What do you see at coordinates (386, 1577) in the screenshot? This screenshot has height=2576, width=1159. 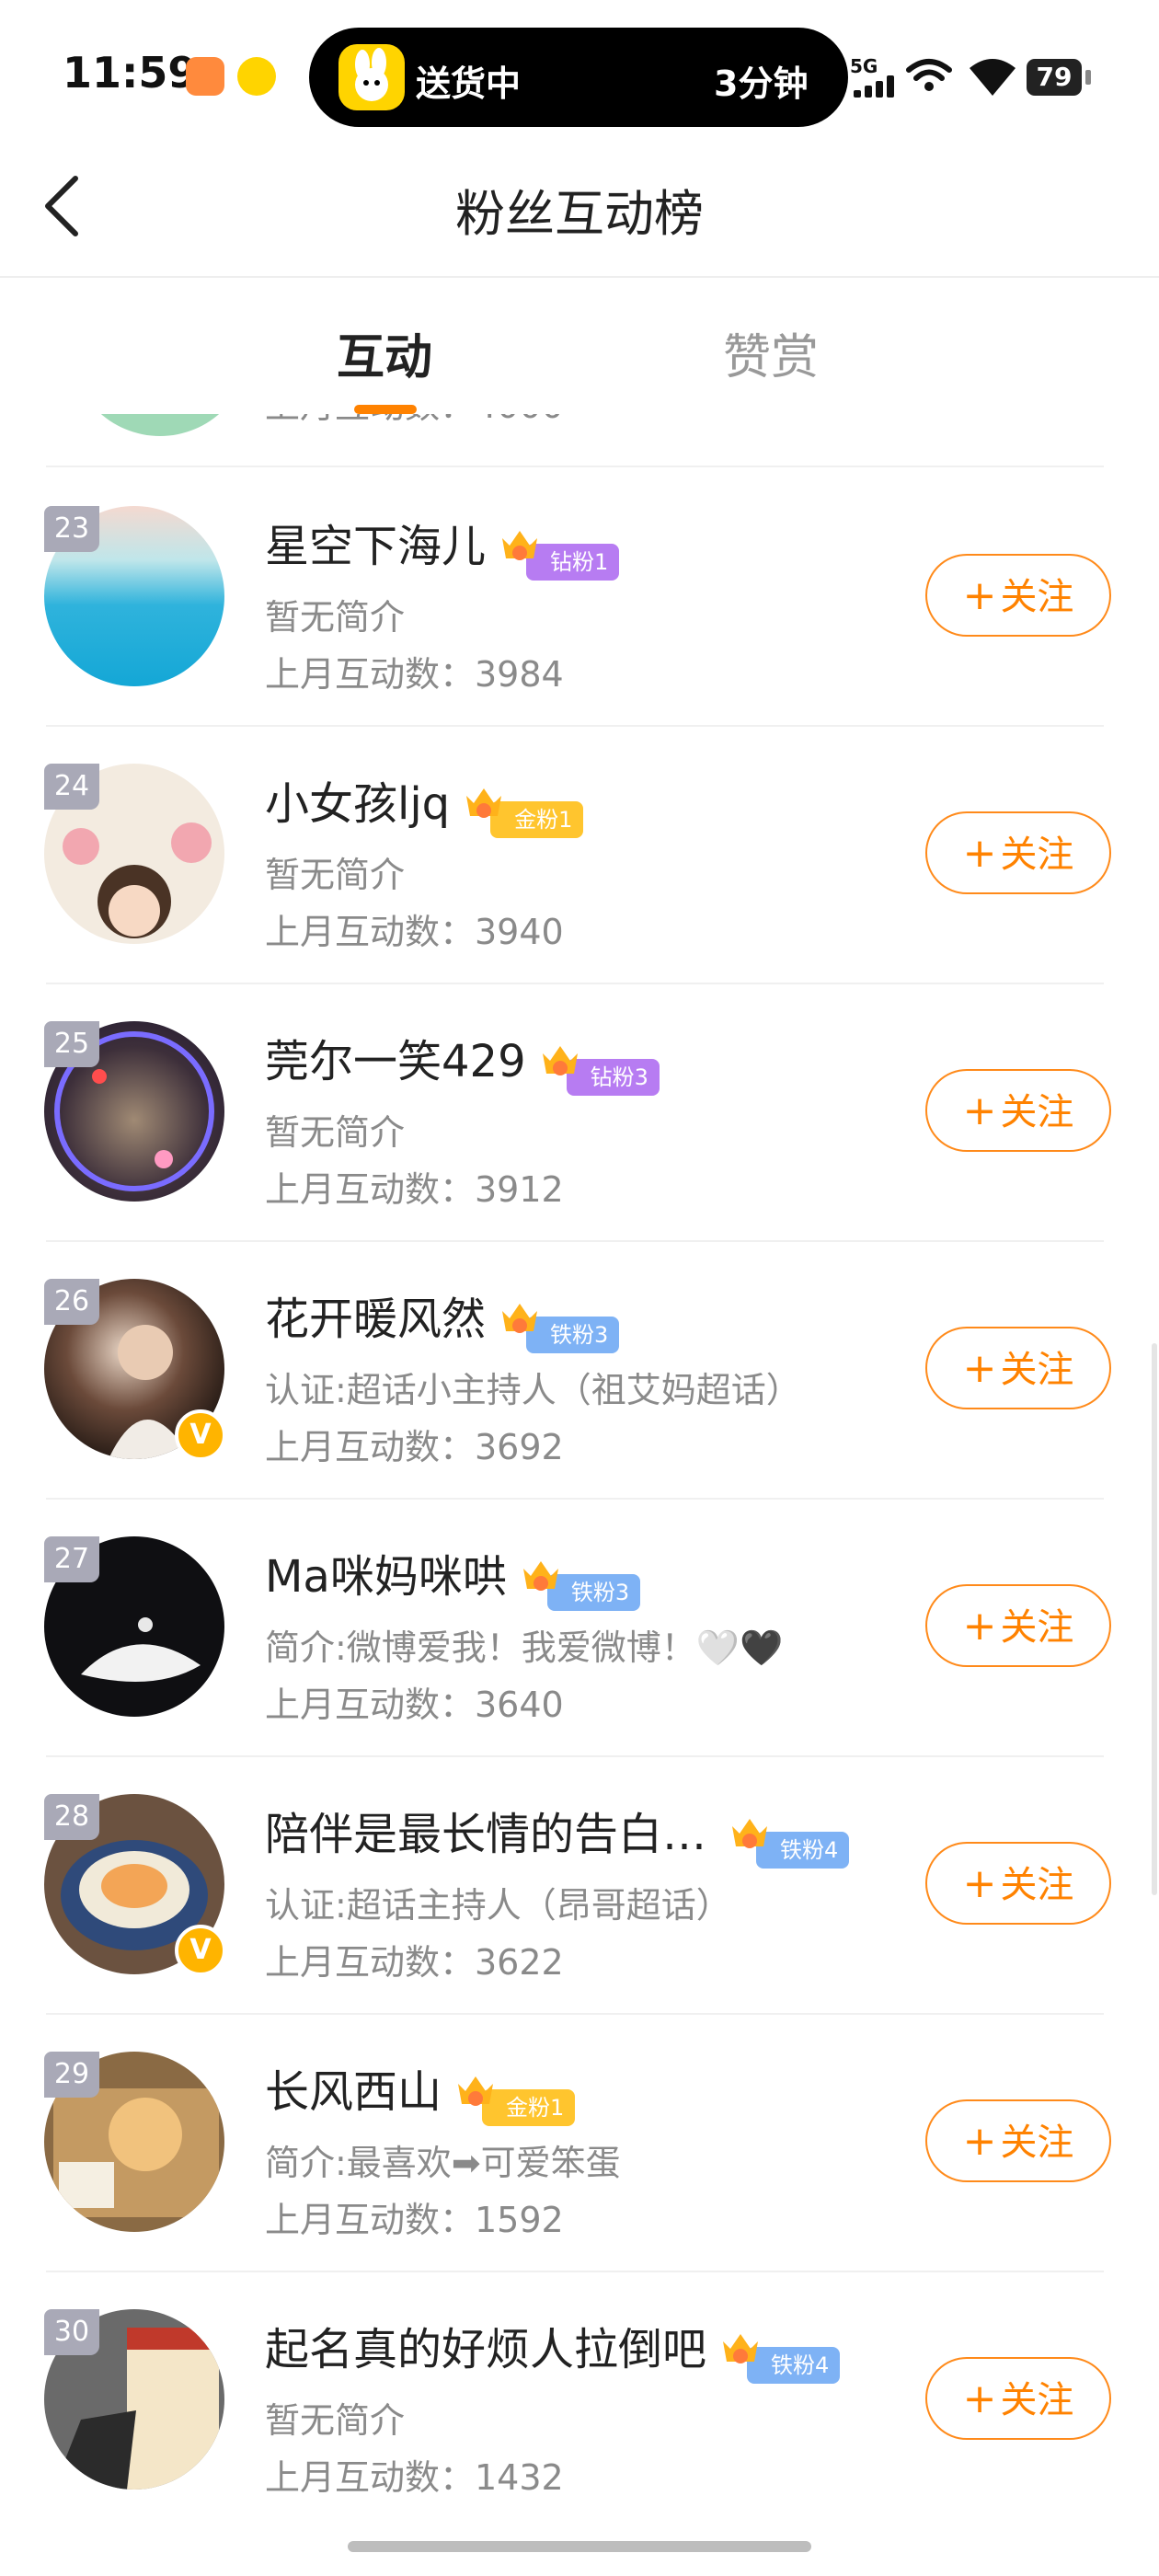 I see `user-name-text: Ma咪妈咪哄` at bounding box center [386, 1577].